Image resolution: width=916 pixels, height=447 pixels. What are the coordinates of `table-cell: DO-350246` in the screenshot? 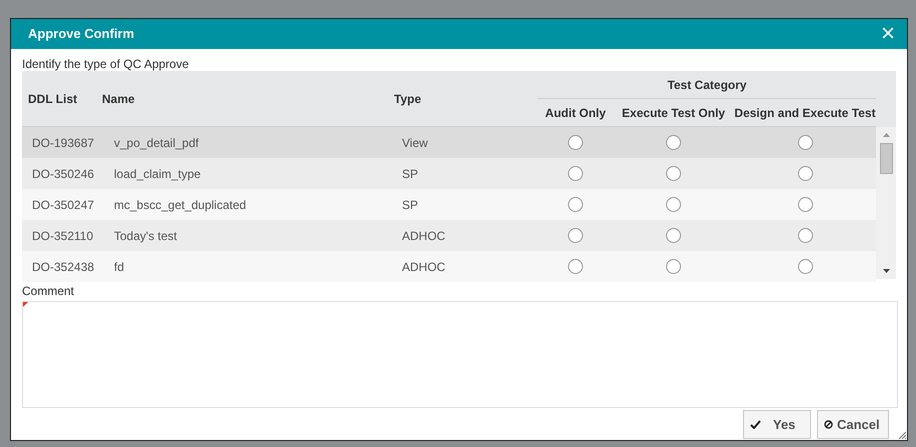 It's located at (63, 173).